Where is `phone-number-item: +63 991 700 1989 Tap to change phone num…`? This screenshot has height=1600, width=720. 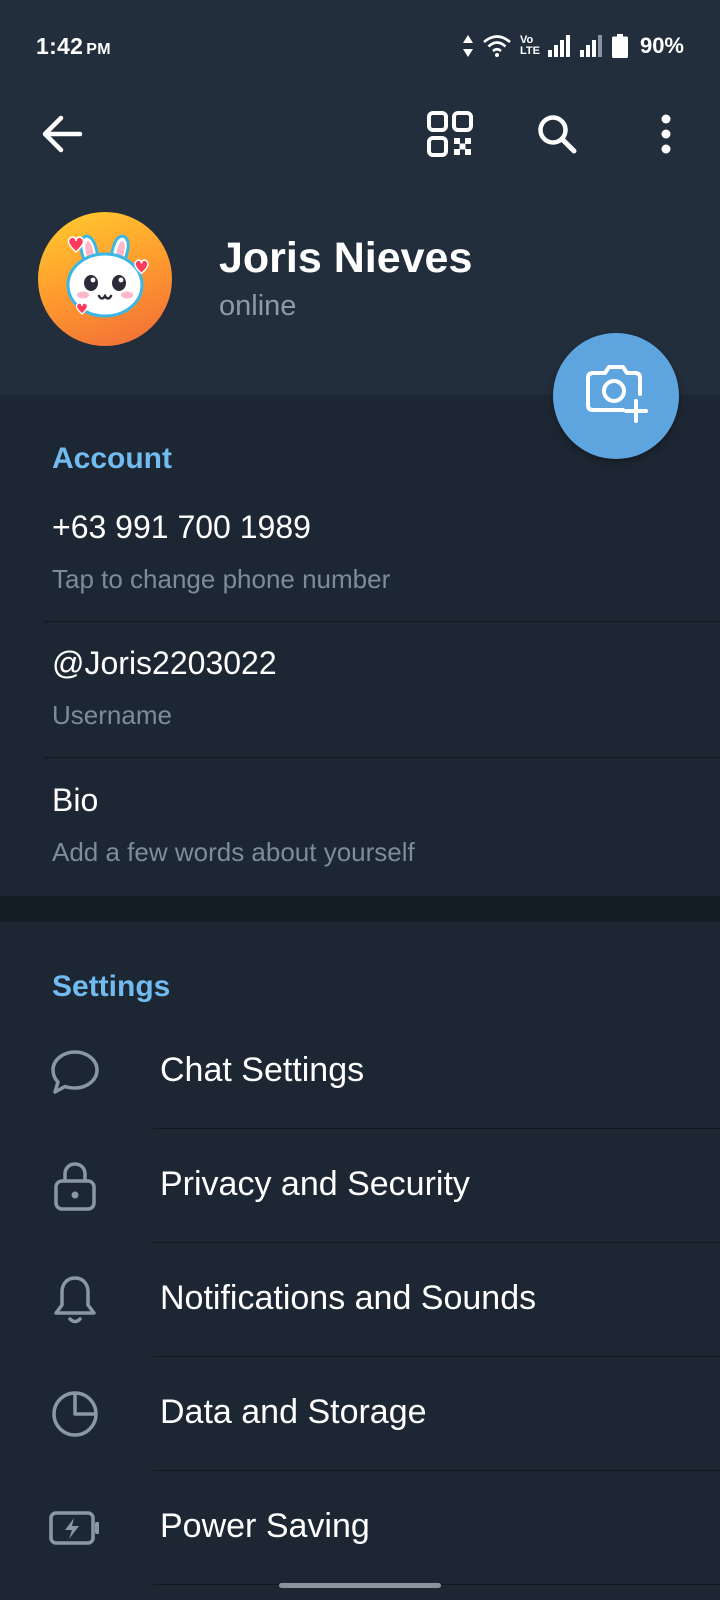 phone-number-item: +63 991 700 1989 Tap to change phone num… is located at coordinates (360, 557).